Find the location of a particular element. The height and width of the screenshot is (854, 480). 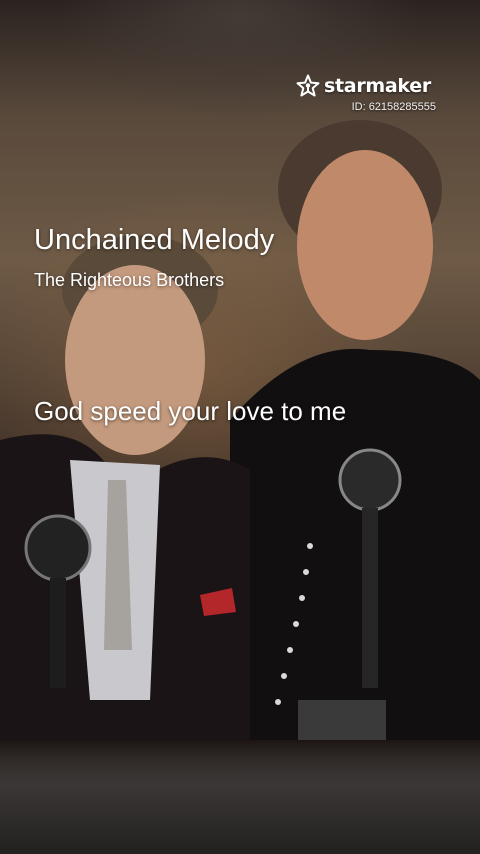

right-trophy-base is located at coordinates (342, 720).